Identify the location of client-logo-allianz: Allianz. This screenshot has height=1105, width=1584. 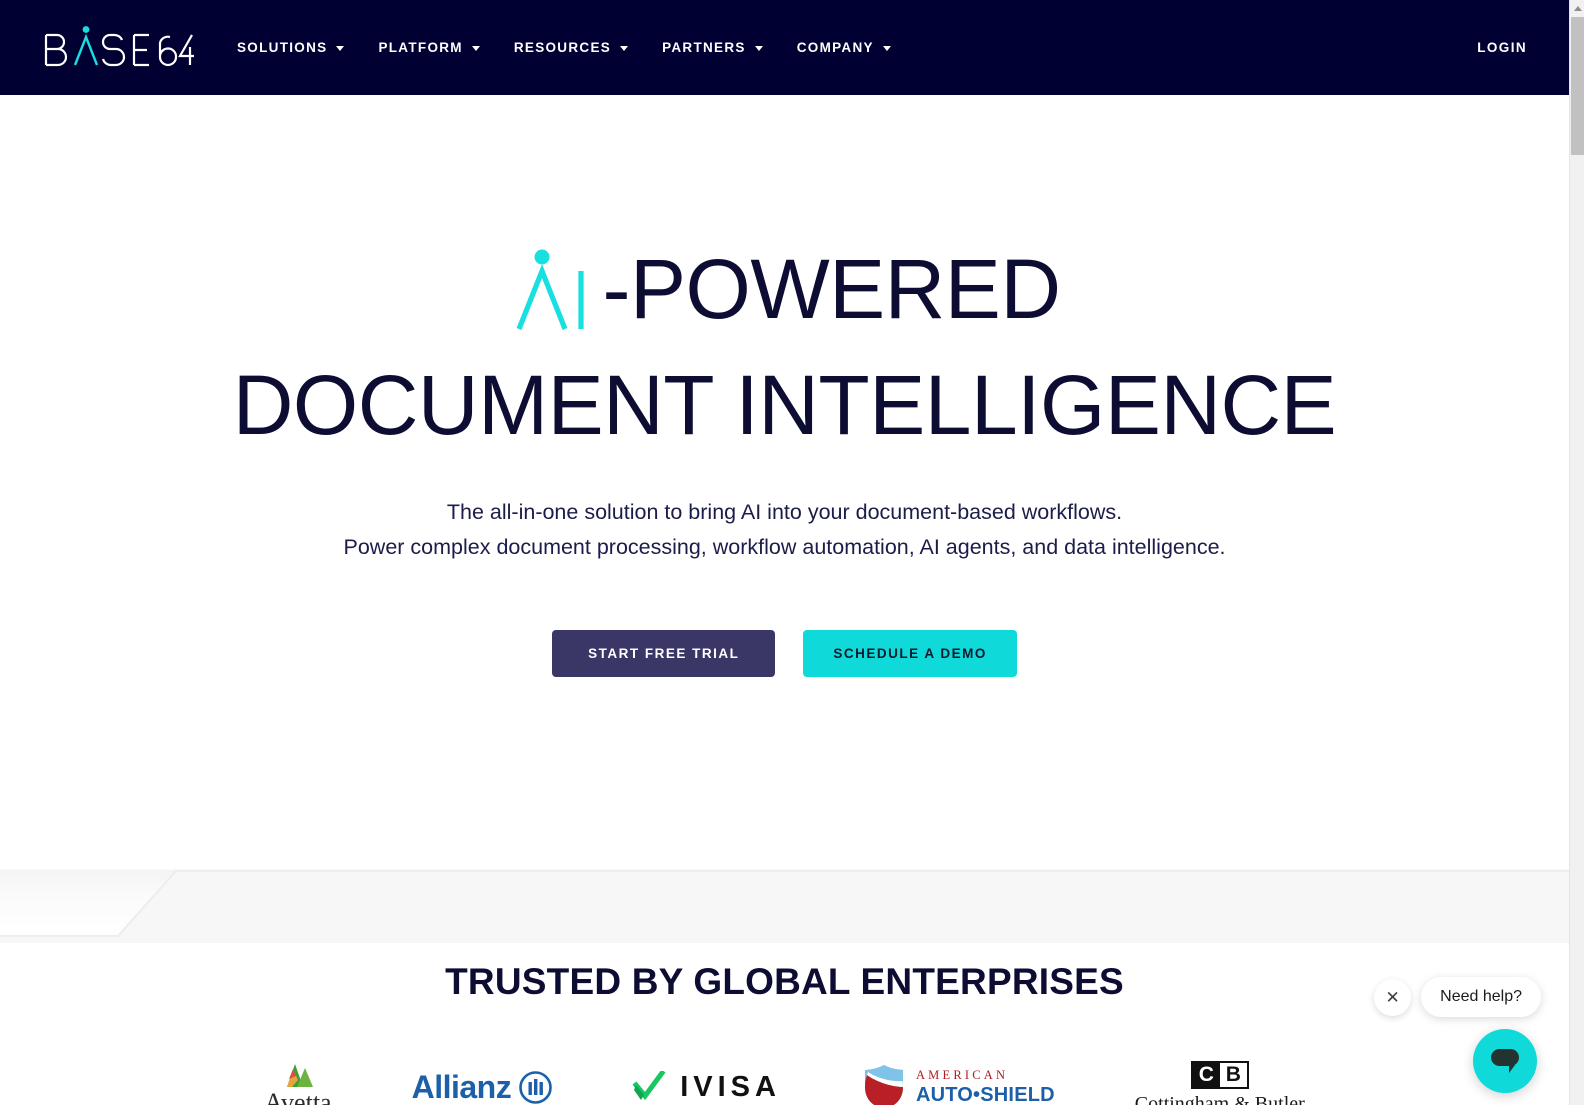
(482, 1078).